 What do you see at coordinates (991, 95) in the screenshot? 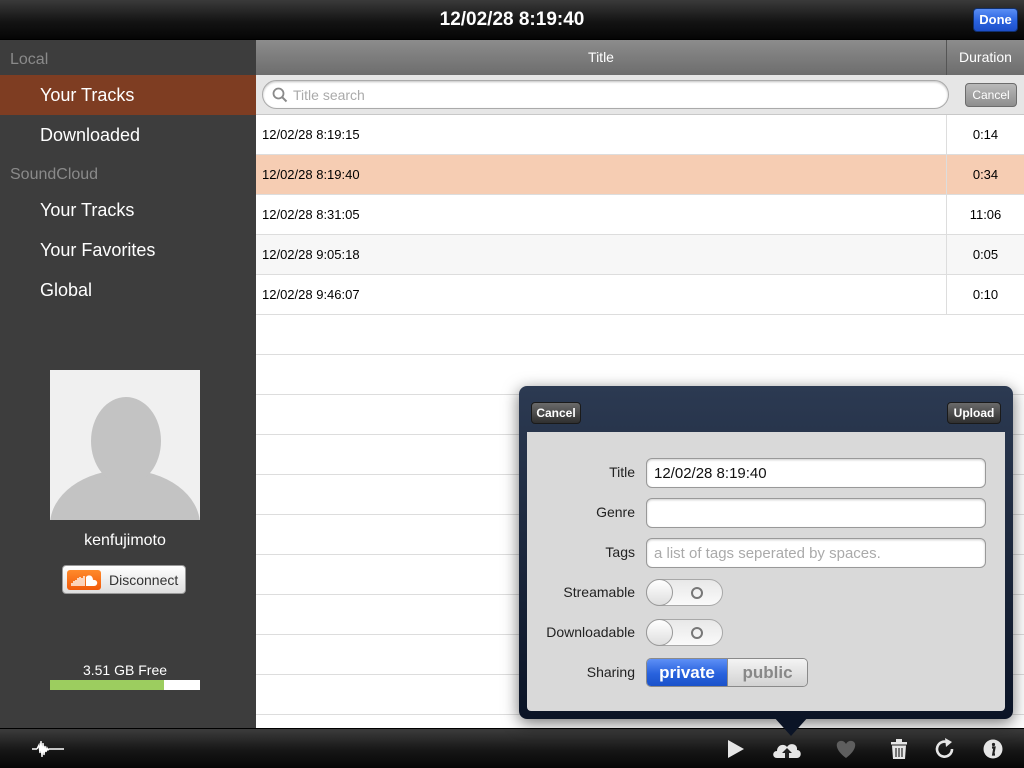
I see `search-cancel-button: Cancel` at bounding box center [991, 95].